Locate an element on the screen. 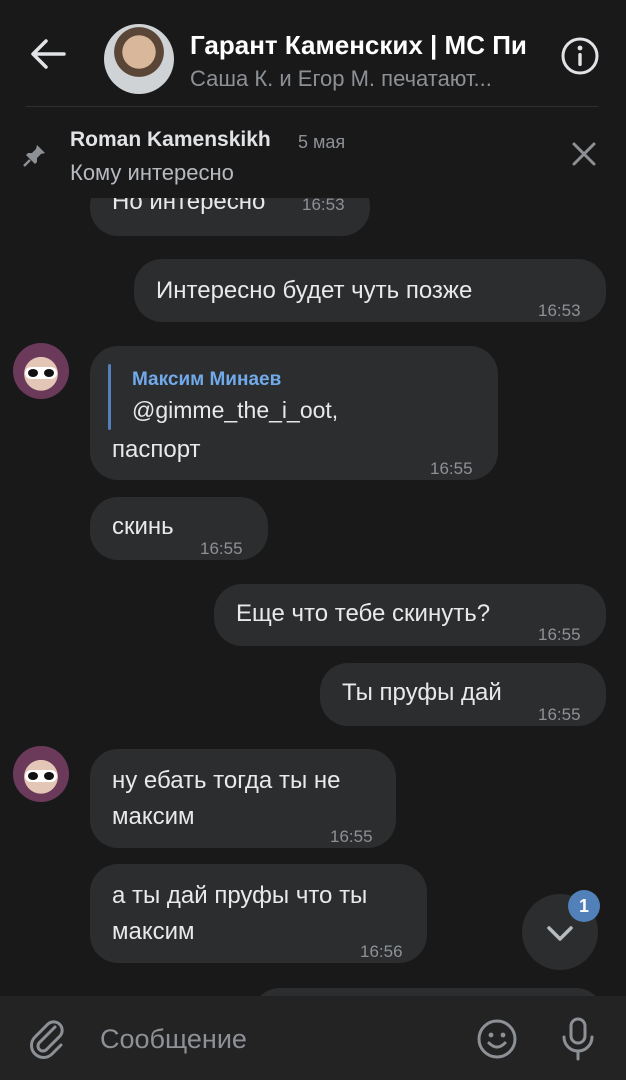  message-bubble: а ты дай пруфы что ты максим 16:56 is located at coordinates (258, 913).